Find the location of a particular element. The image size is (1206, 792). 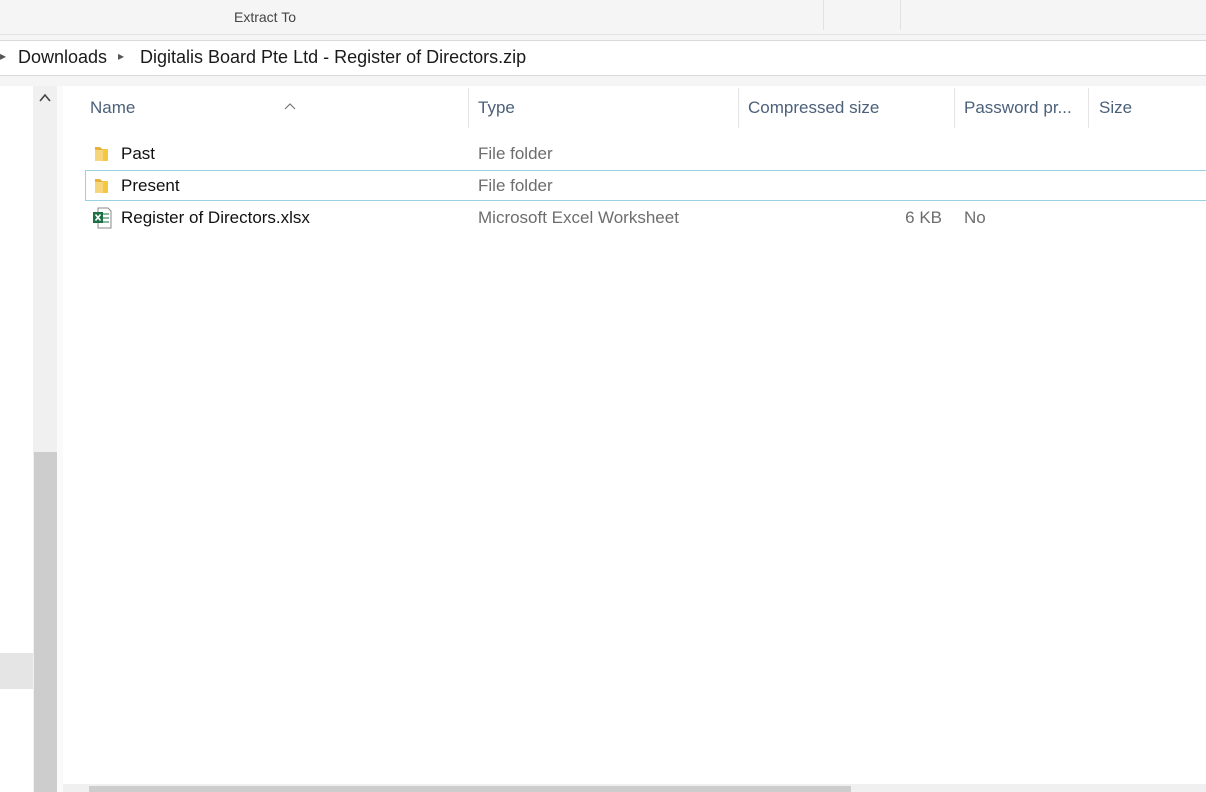

extract-to-button: Extract To is located at coordinates (265, 17).